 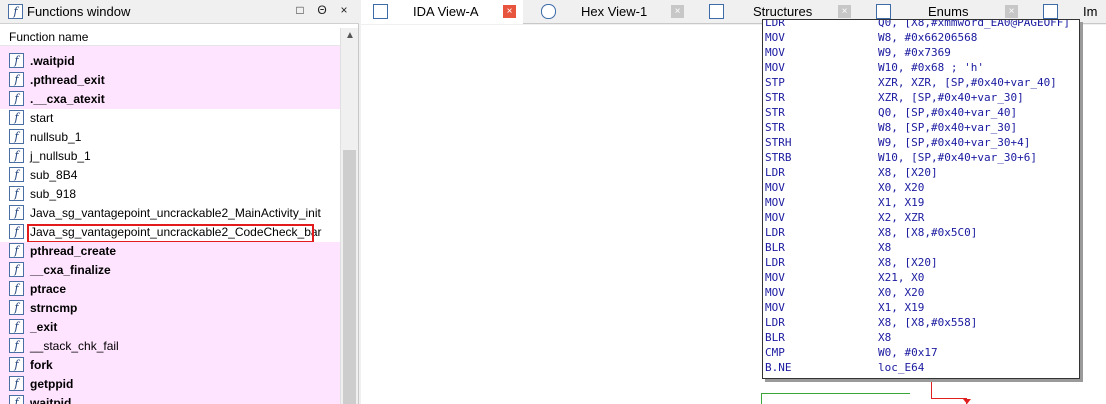 I want to click on function-item: f pthread_create, so click(x=170, y=251).